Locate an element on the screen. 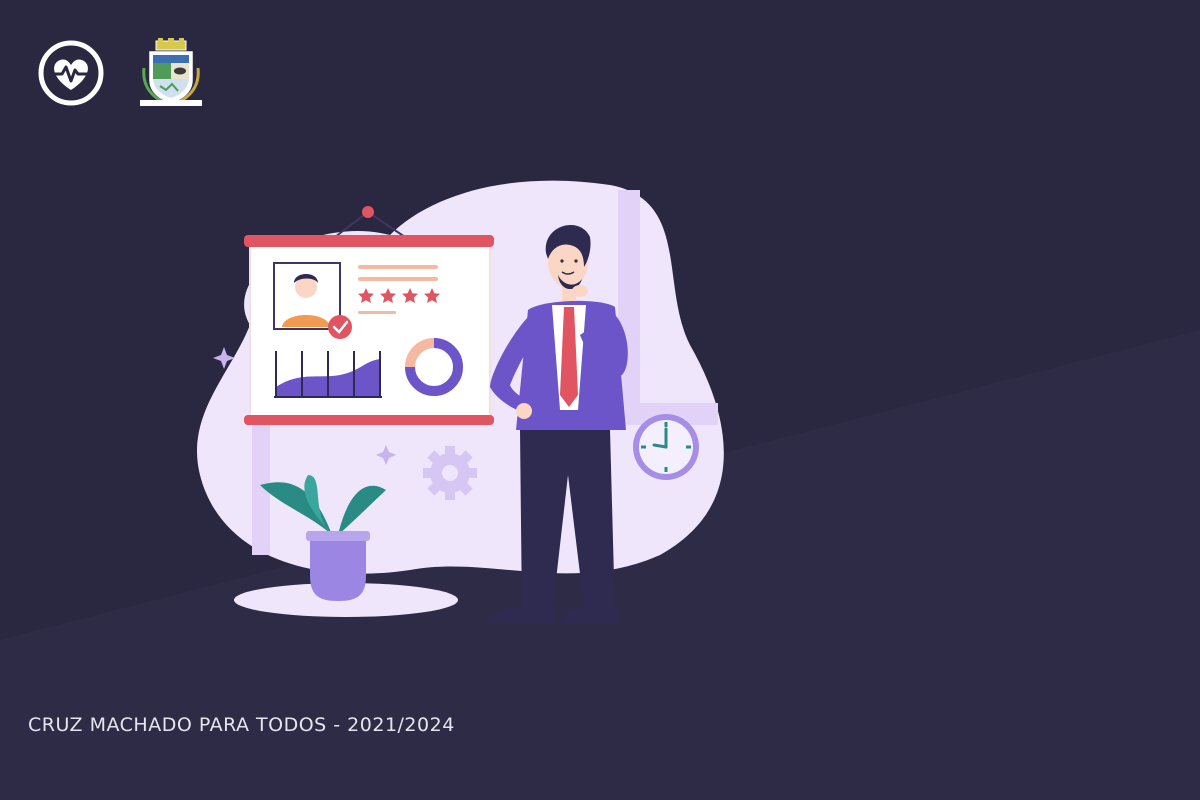  heart-pulse-icon is located at coordinates (71, 73).